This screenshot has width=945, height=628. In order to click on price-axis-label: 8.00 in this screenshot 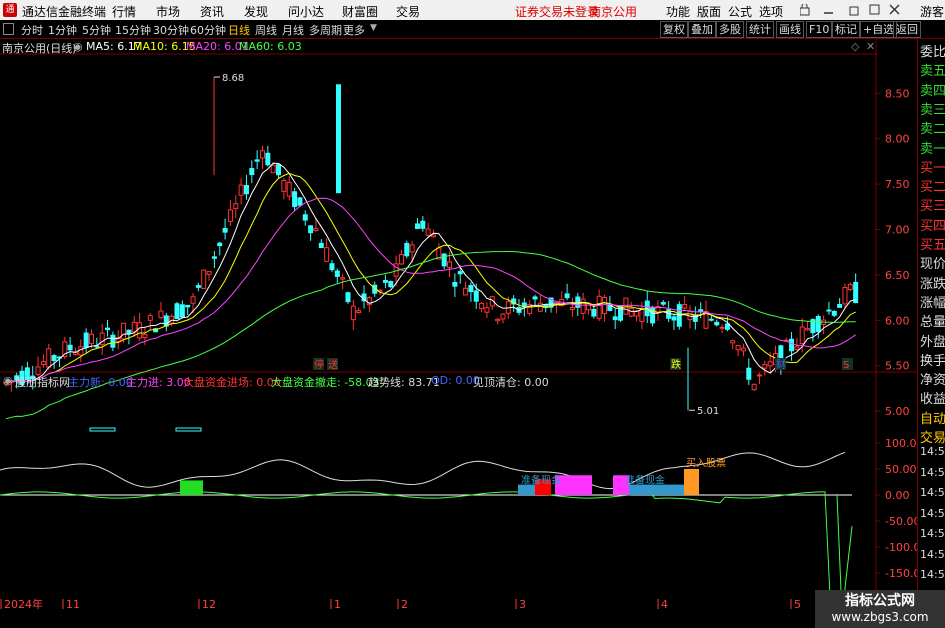, I will do `click(897, 139)`.